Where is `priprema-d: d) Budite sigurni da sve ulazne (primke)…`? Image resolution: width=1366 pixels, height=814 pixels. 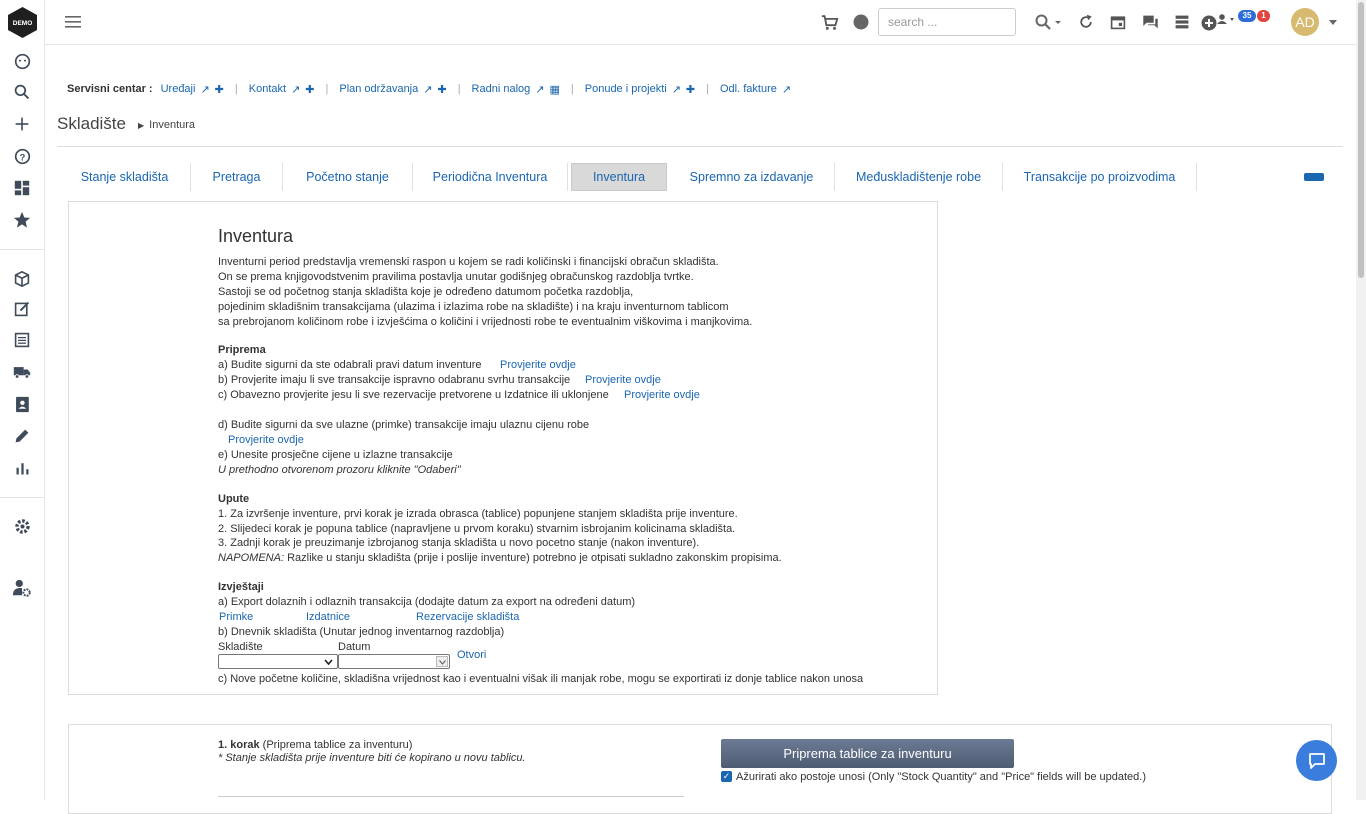
priprema-d: d) Budite sigurni da sve ulazne (primke)… is located at coordinates (404, 425).